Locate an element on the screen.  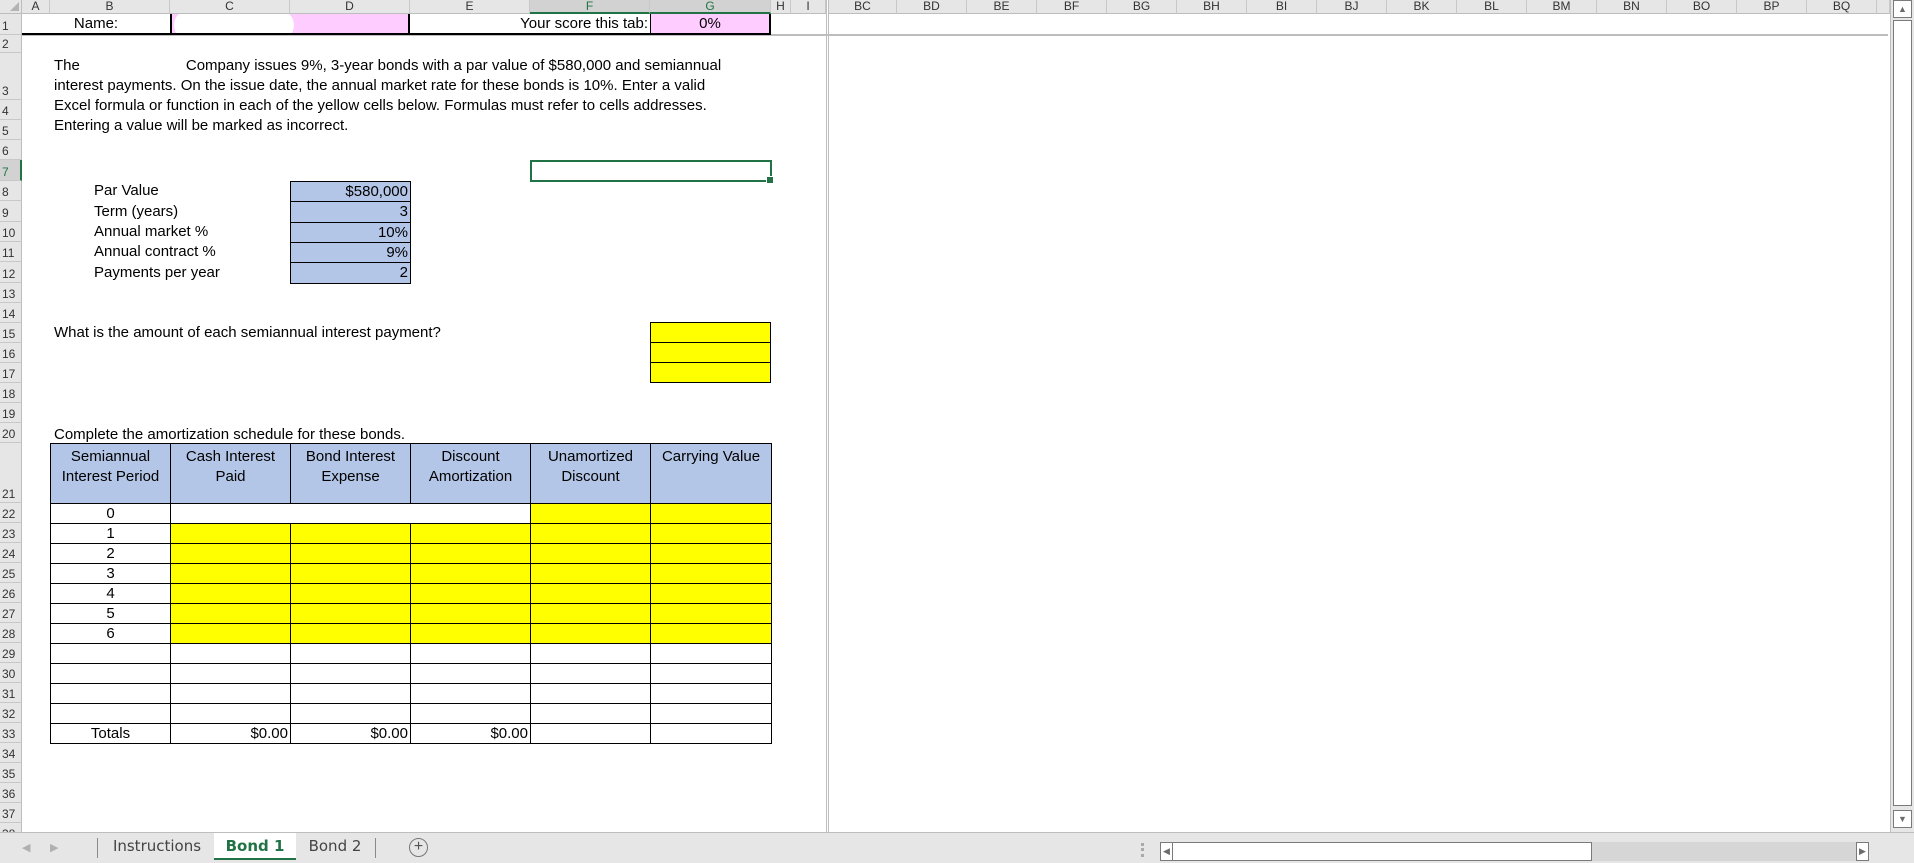
row-header-15: 15 is located at coordinates (11, 333).